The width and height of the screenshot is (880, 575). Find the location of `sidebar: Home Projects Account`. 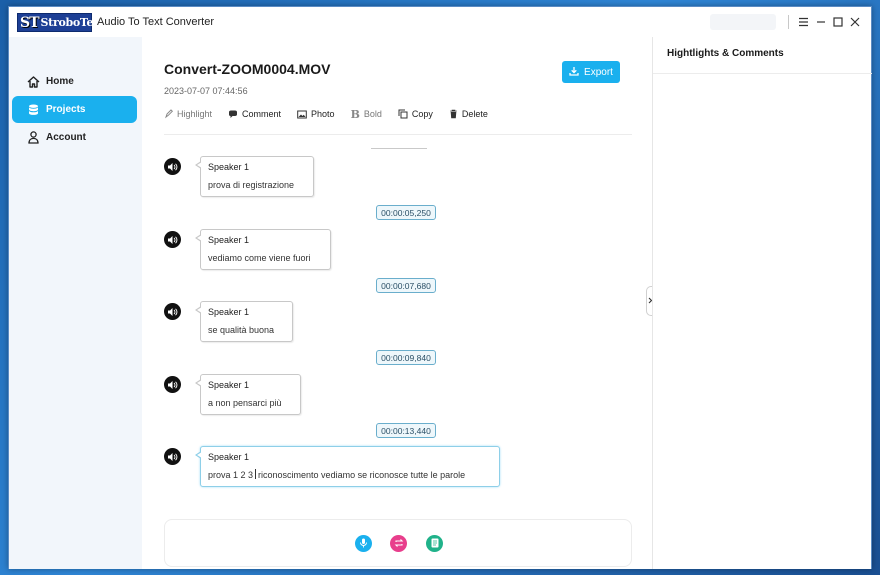

sidebar: Home Projects Account is located at coordinates (75, 303).